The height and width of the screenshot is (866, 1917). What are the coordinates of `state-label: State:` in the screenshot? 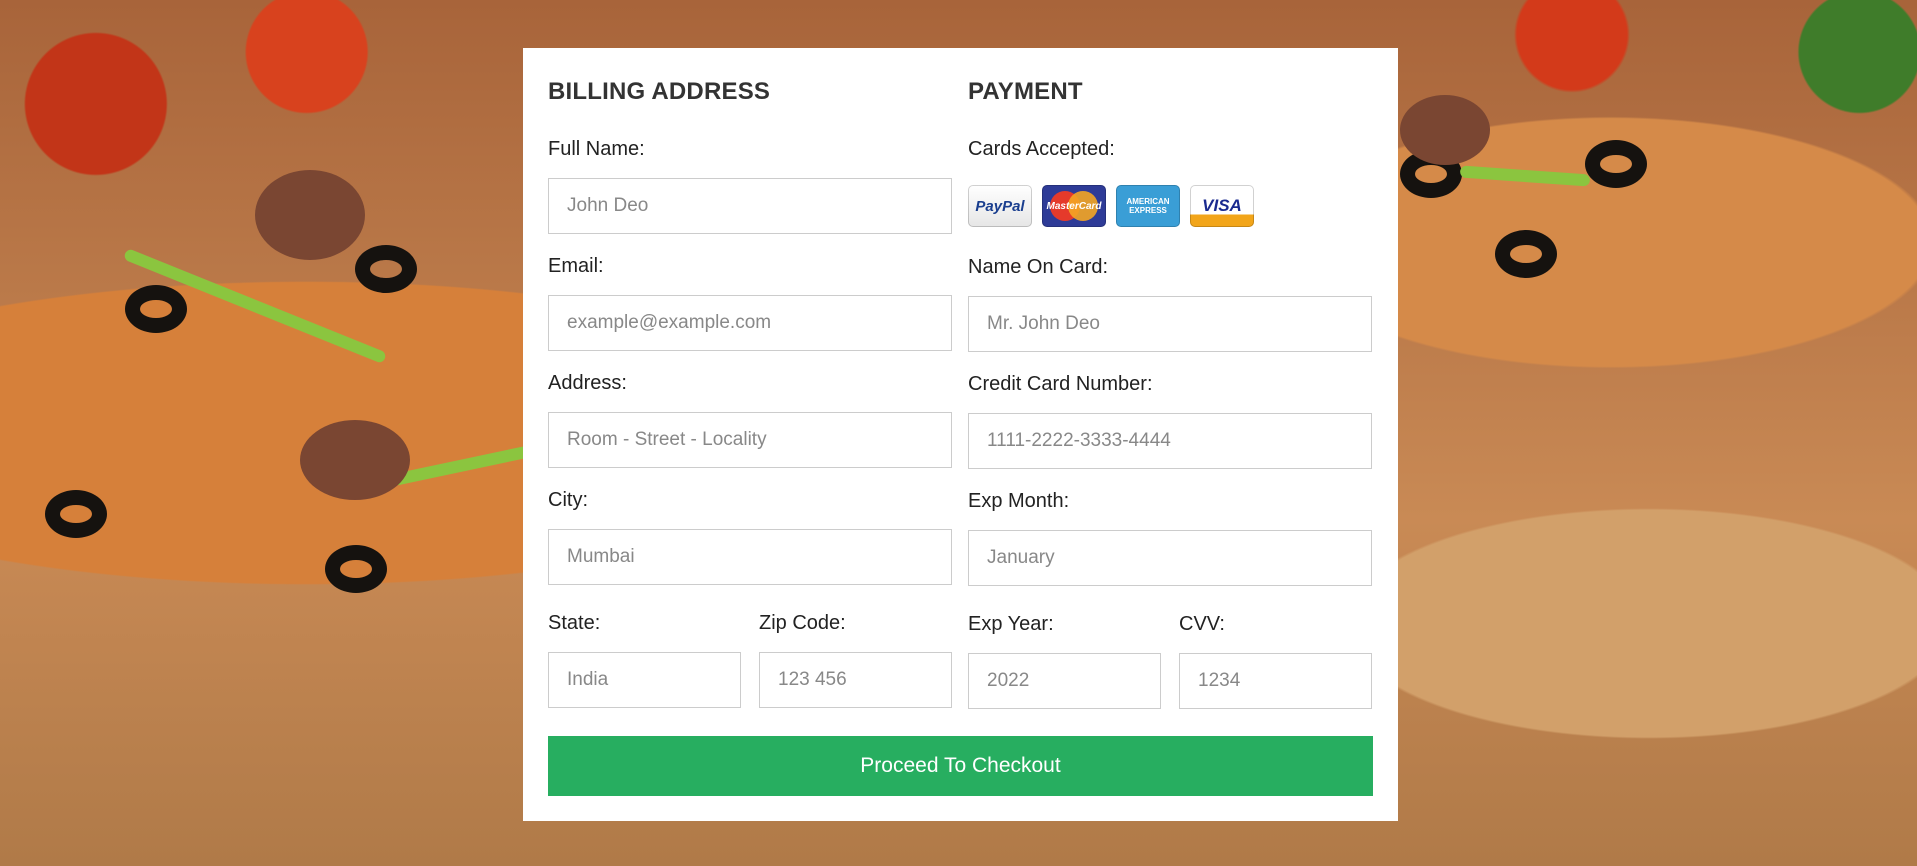 It's located at (574, 623).